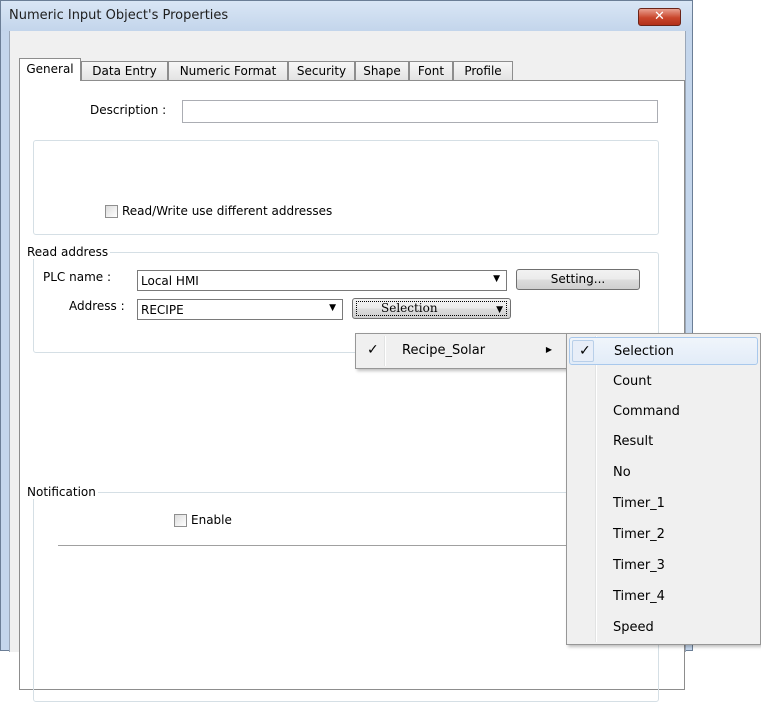 The image size is (761, 702). What do you see at coordinates (346, 16) in the screenshot?
I see `title-bar: Numeric Input Object's Properties ✕` at bounding box center [346, 16].